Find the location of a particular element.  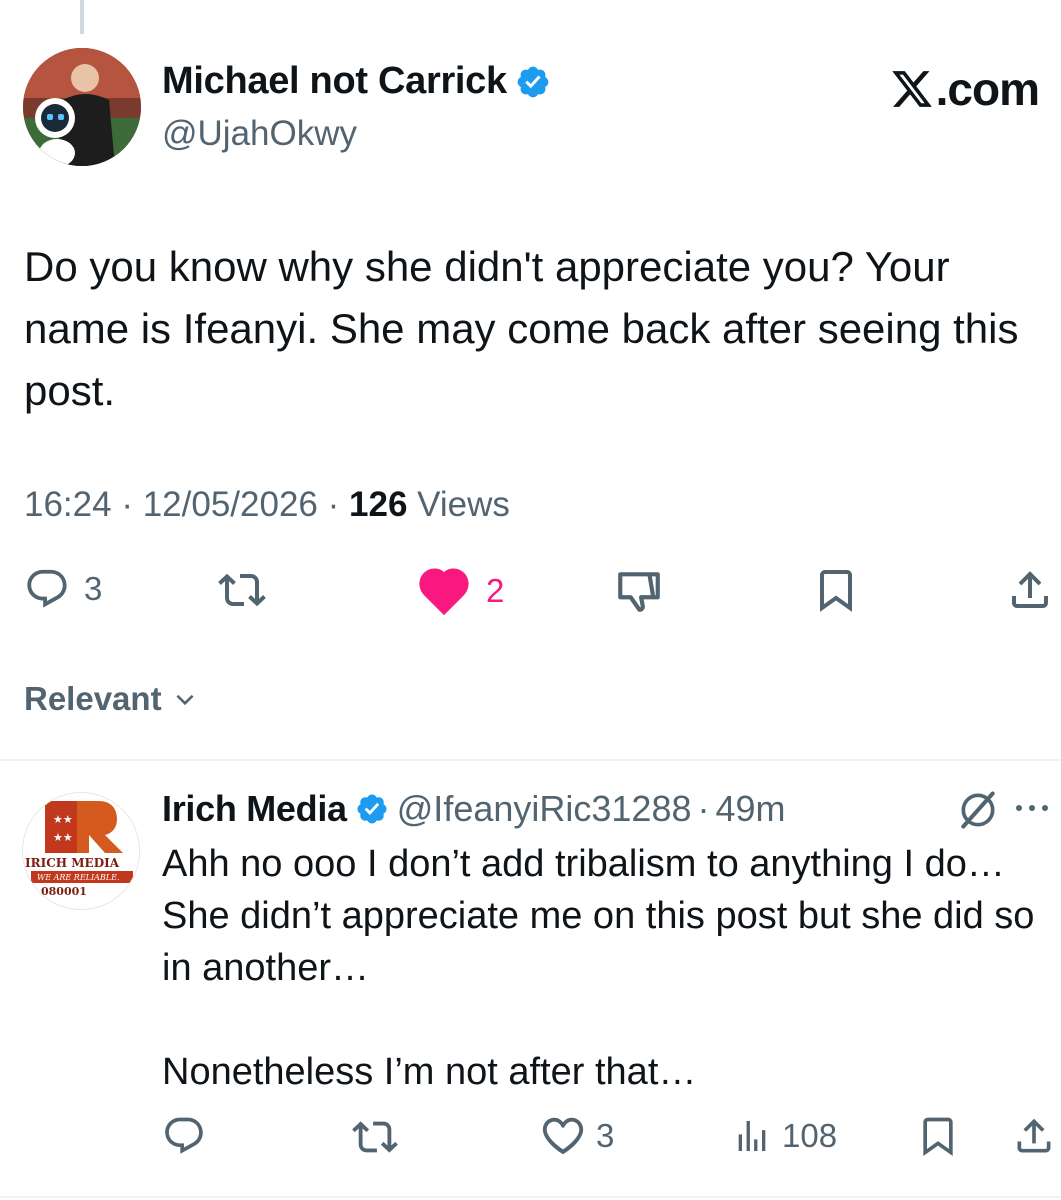

retweet-button is located at coordinates (242, 590).